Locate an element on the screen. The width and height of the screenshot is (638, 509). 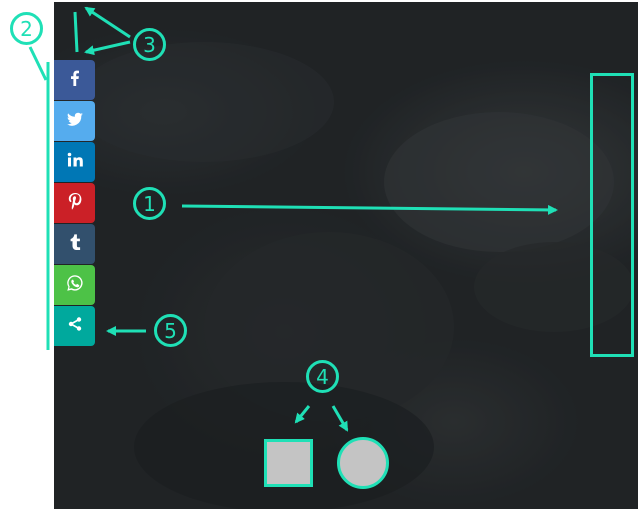
annotation-badge-2: 2 is located at coordinates (26, 28).